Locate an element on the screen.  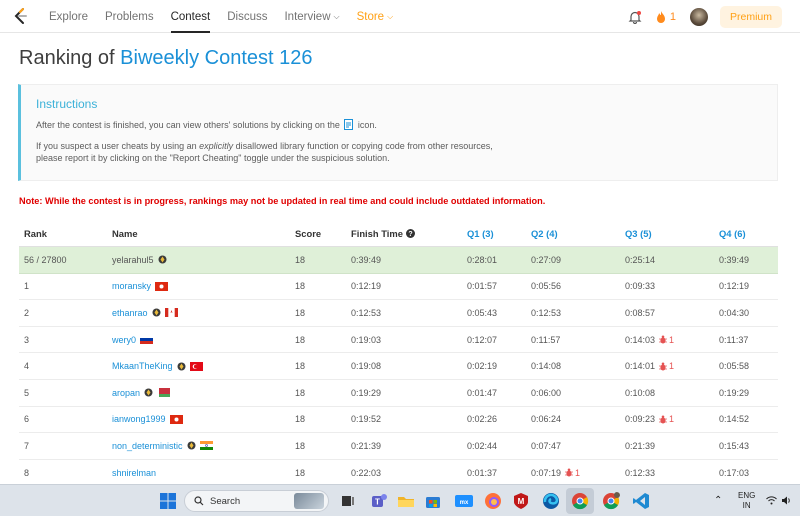
rank-cell: 3 is located at coordinates (27, 339).